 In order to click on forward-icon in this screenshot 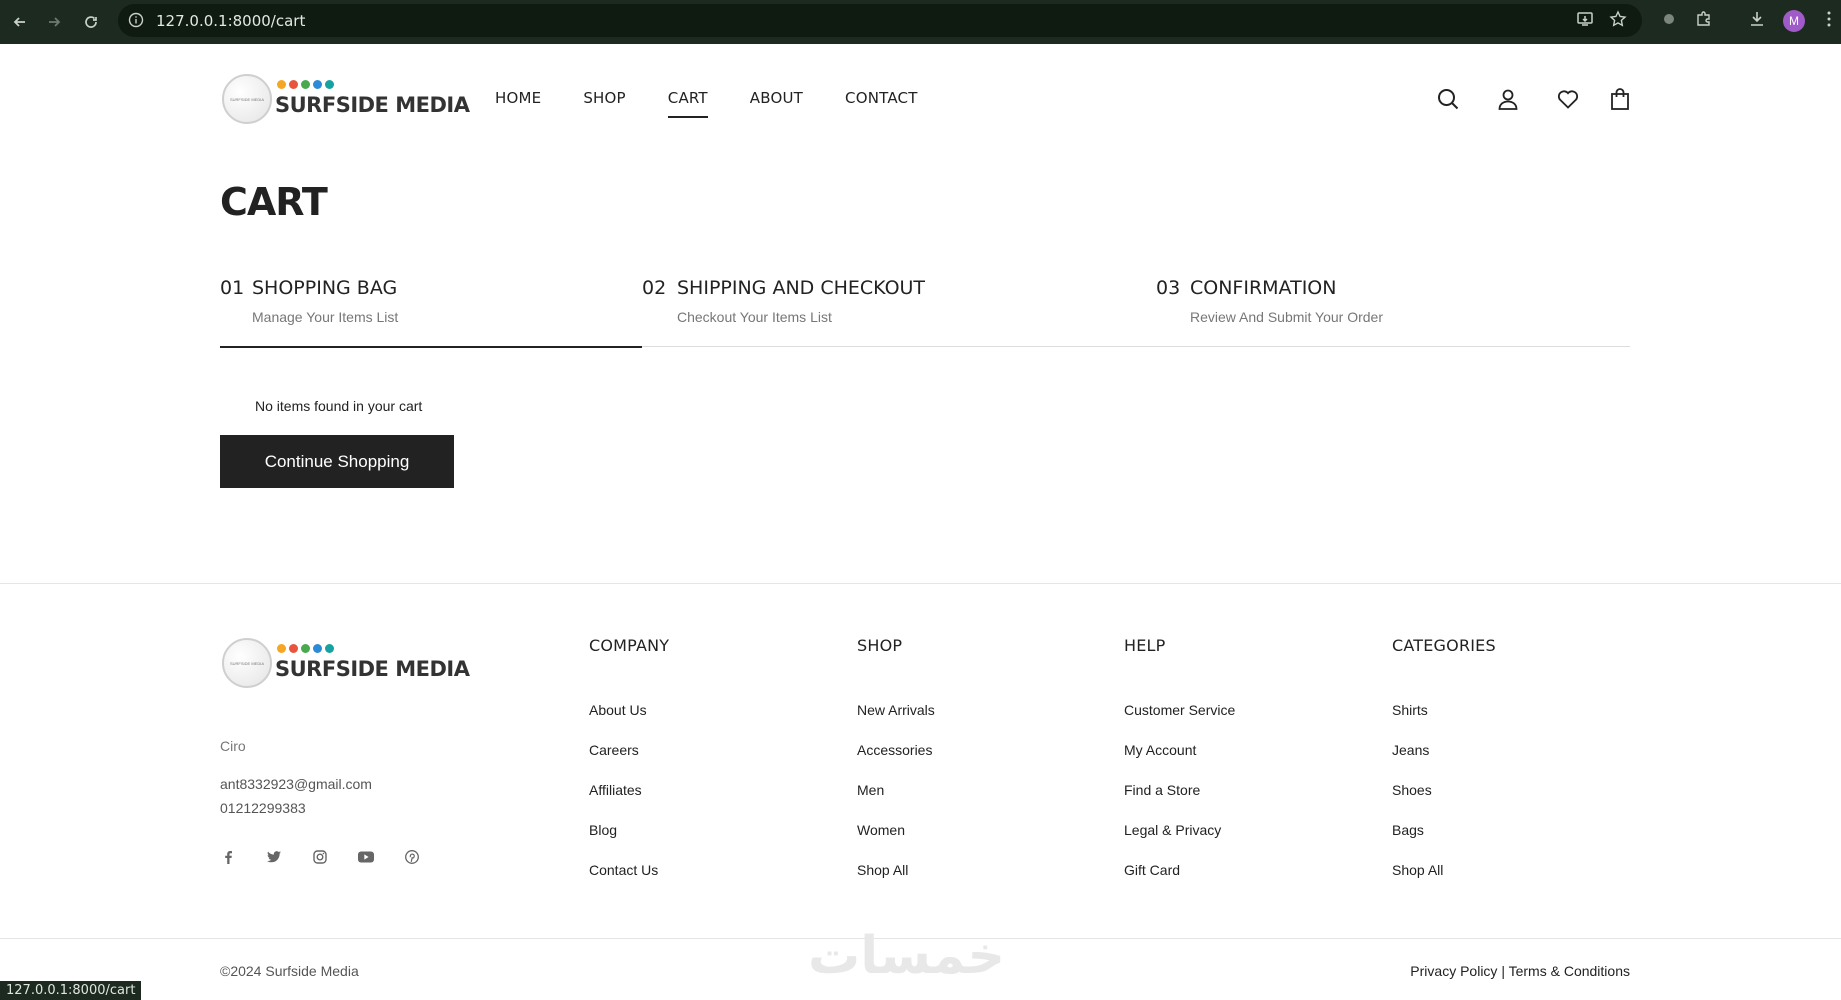, I will do `click(54, 22)`.